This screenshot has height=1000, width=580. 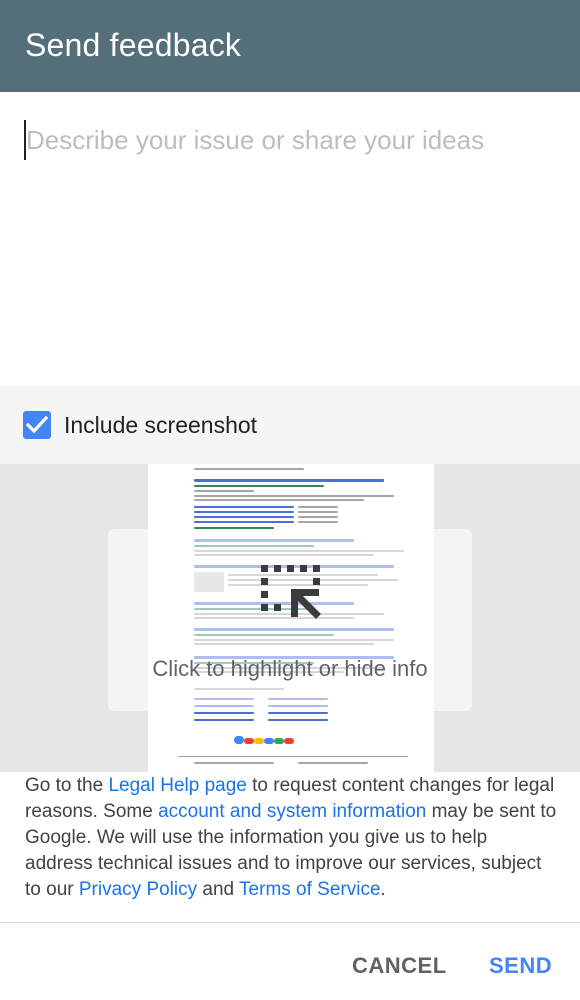 I want to click on cancel-button: CANCEL, so click(x=399, y=966).